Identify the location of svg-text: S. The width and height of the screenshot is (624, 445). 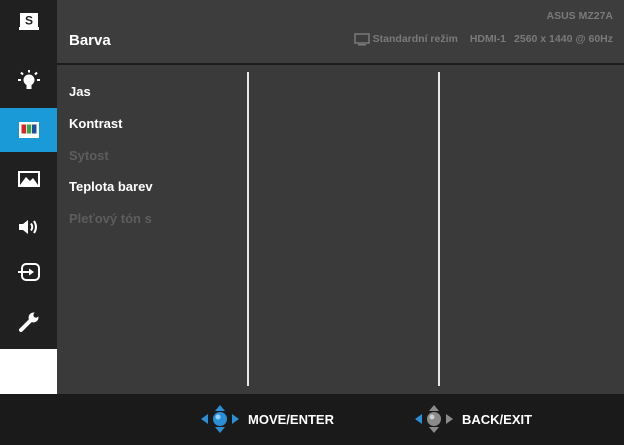
(28, 20).